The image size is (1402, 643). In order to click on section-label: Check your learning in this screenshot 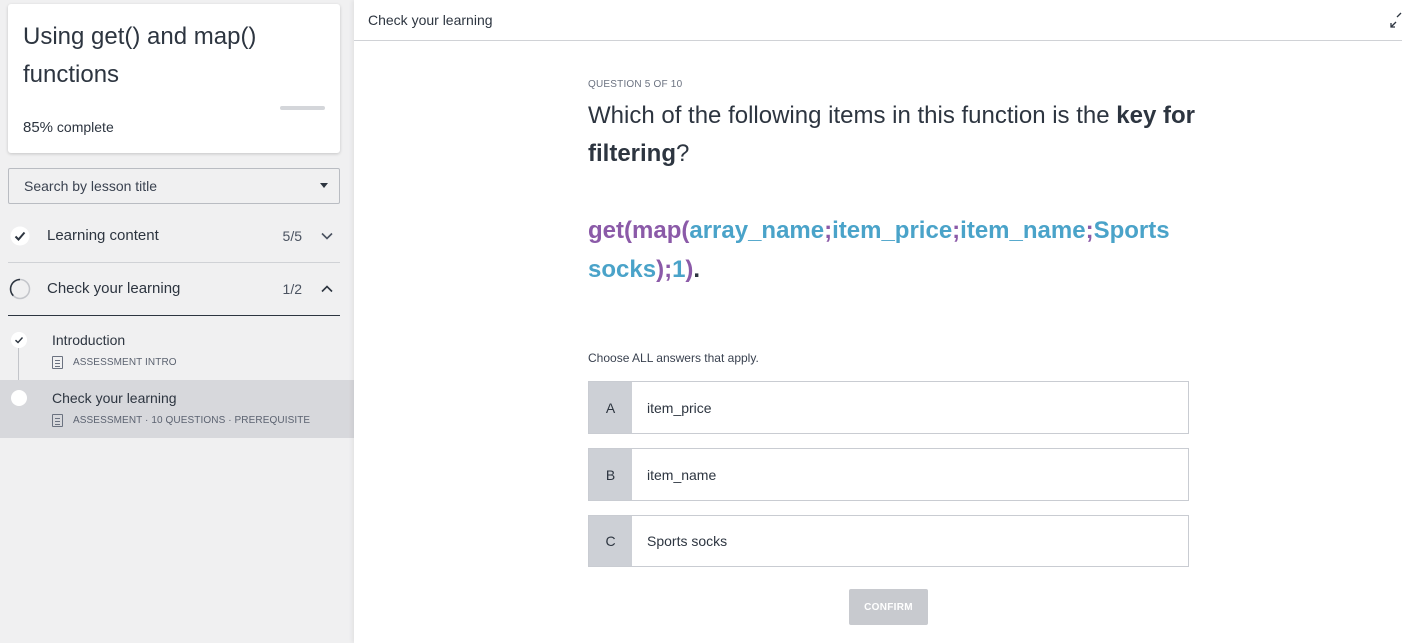, I will do `click(114, 288)`.